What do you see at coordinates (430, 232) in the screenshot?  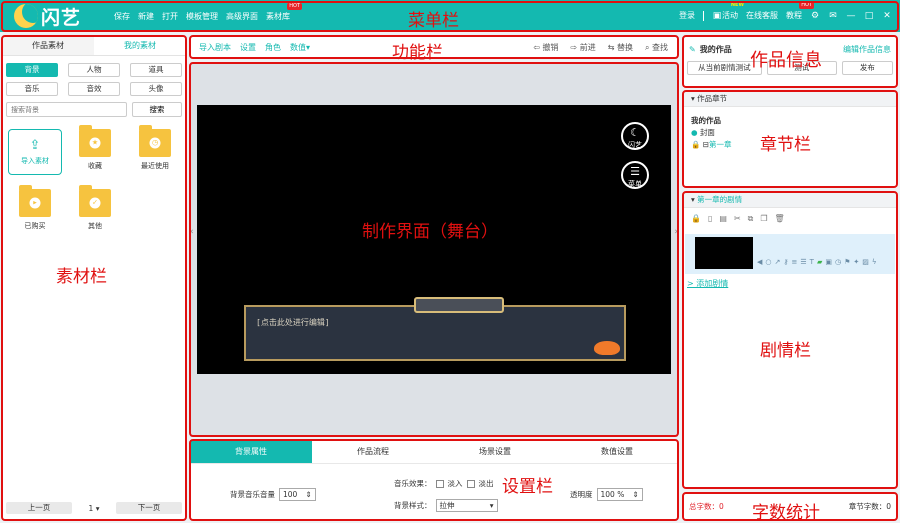 I see `label-stage: 制作界面（舞台）` at bounding box center [430, 232].